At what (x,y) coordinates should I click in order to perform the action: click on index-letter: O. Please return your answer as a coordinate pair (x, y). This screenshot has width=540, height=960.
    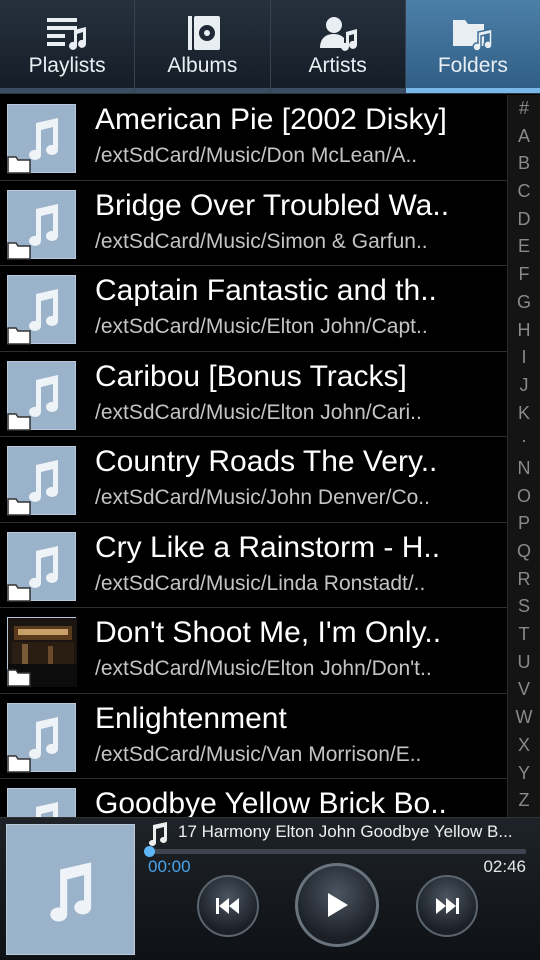
    Looking at the image, I should click on (524, 497).